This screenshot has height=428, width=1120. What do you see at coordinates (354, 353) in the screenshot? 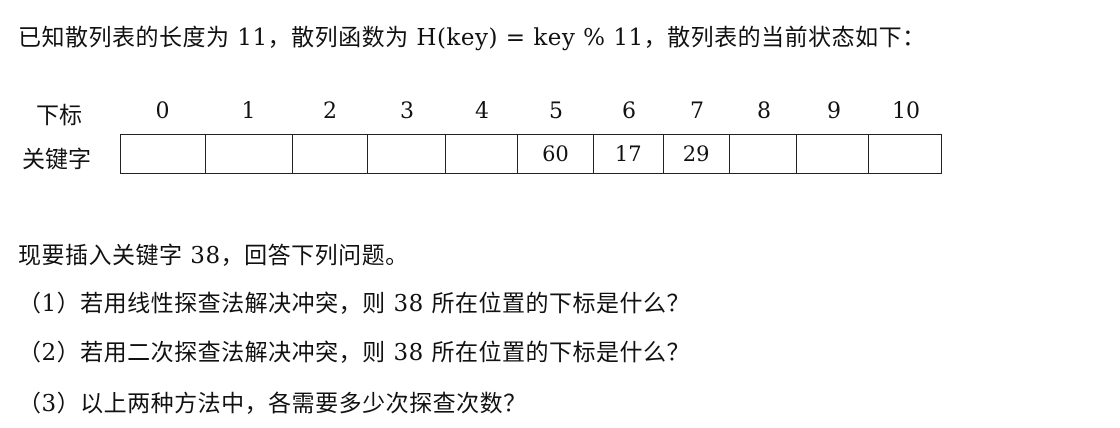
I see `question-2: （2）若用二次探查法解决冲突，则 38 所在位置的下标是什么？` at bounding box center [354, 353].